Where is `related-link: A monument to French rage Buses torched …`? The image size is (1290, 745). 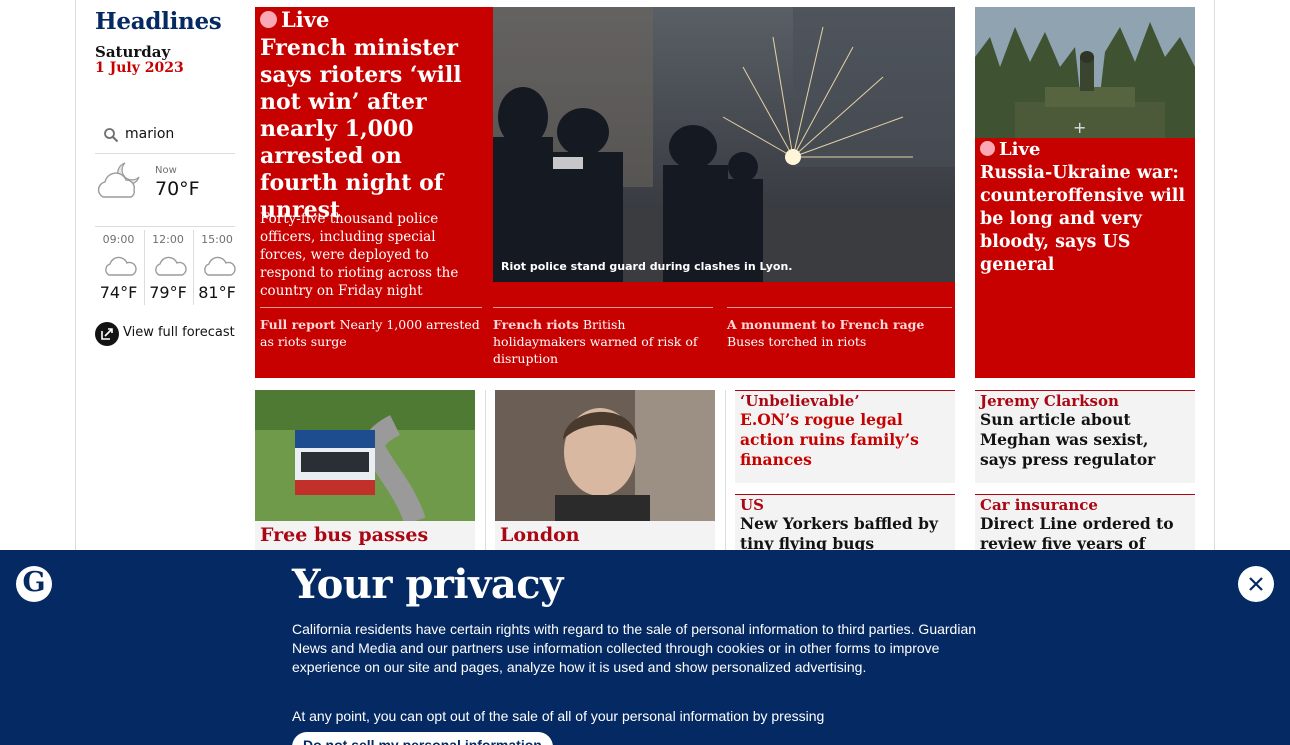 related-link: A monument to French rage Buses torched … is located at coordinates (839, 328).